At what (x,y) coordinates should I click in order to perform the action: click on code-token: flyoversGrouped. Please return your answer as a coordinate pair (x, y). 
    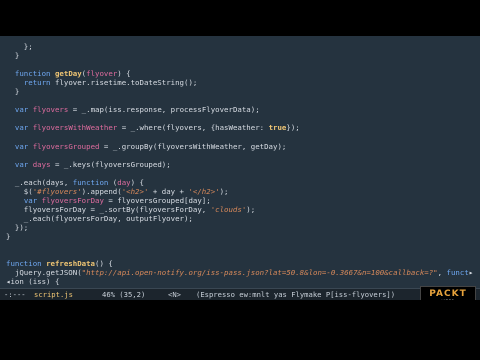
    Looking at the image, I should click on (66, 146).